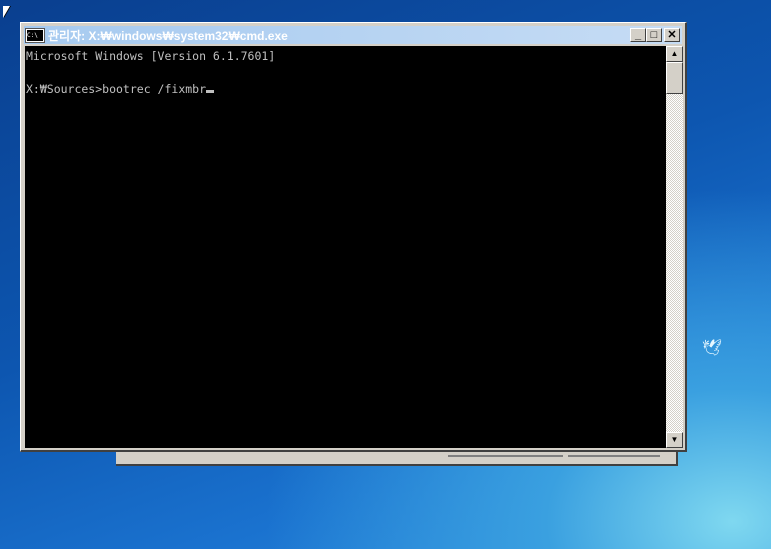 The height and width of the screenshot is (549, 771). What do you see at coordinates (35, 35) in the screenshot?
I see `cmd-icon: C:\` at bounding box center [35, 35].